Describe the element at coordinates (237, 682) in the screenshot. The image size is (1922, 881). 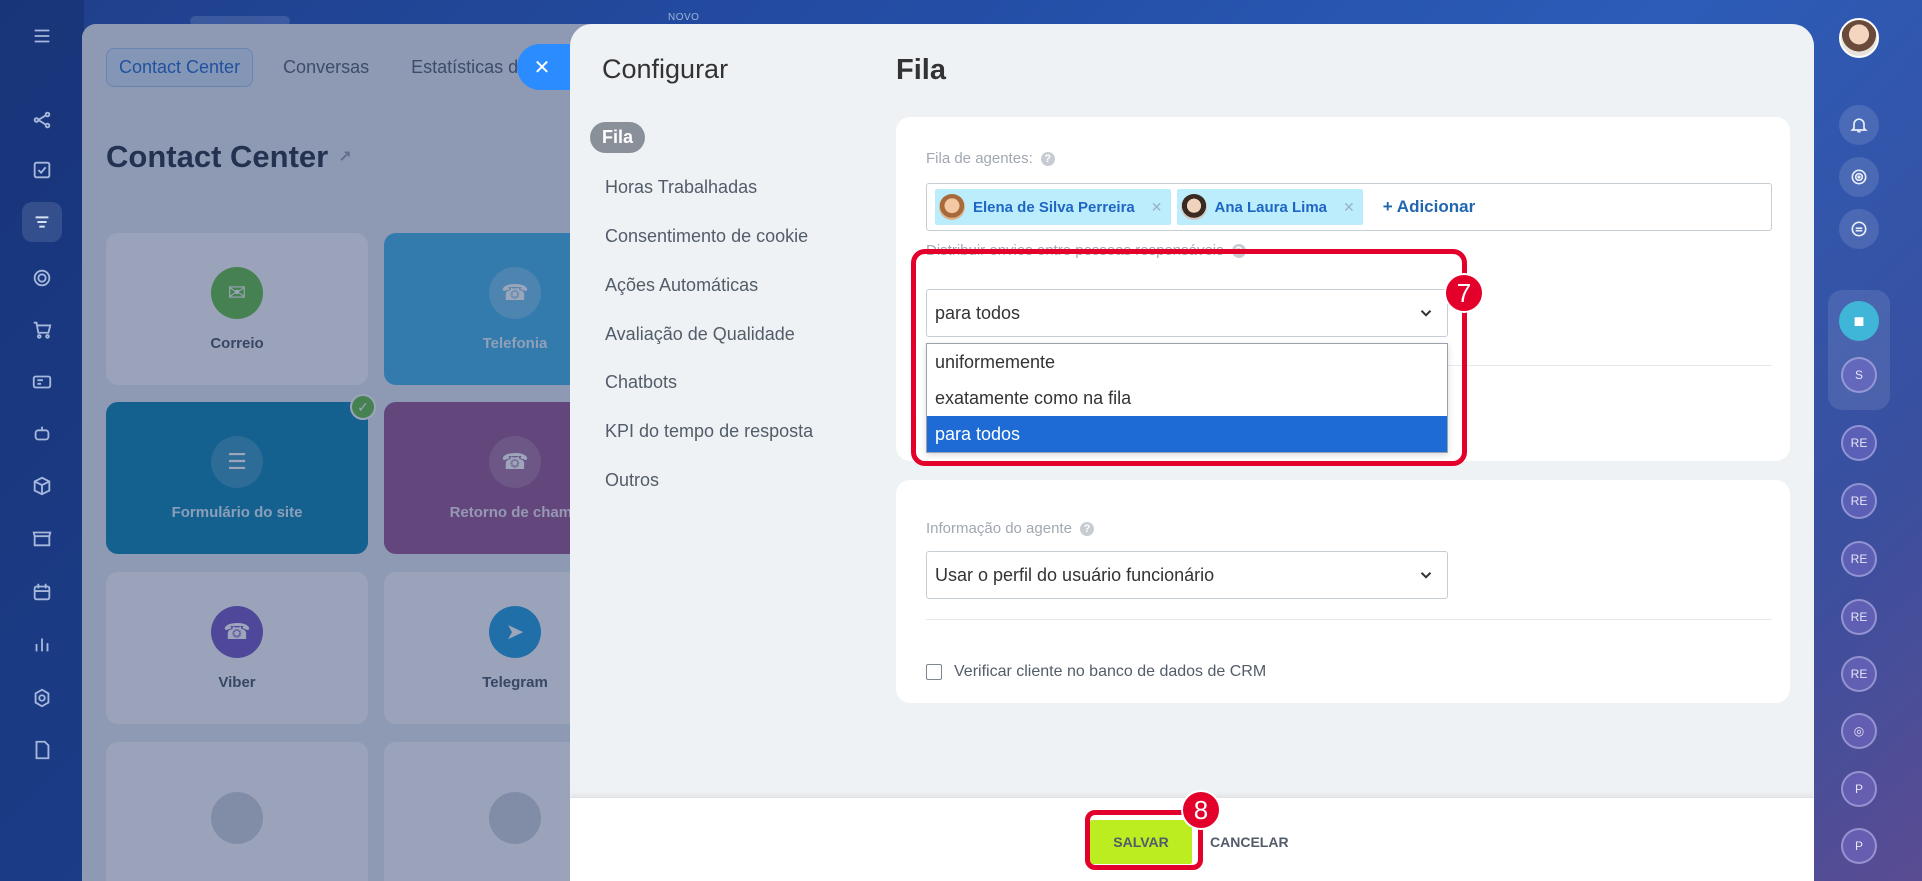
I see `tile-label: Viber` at that location.